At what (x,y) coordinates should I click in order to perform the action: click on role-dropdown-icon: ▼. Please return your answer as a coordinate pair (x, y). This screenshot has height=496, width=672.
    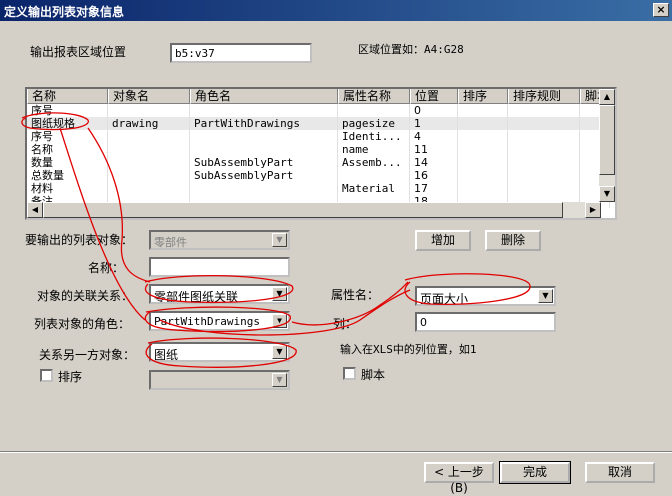
    Looking at the image, I should click on (279, 321).